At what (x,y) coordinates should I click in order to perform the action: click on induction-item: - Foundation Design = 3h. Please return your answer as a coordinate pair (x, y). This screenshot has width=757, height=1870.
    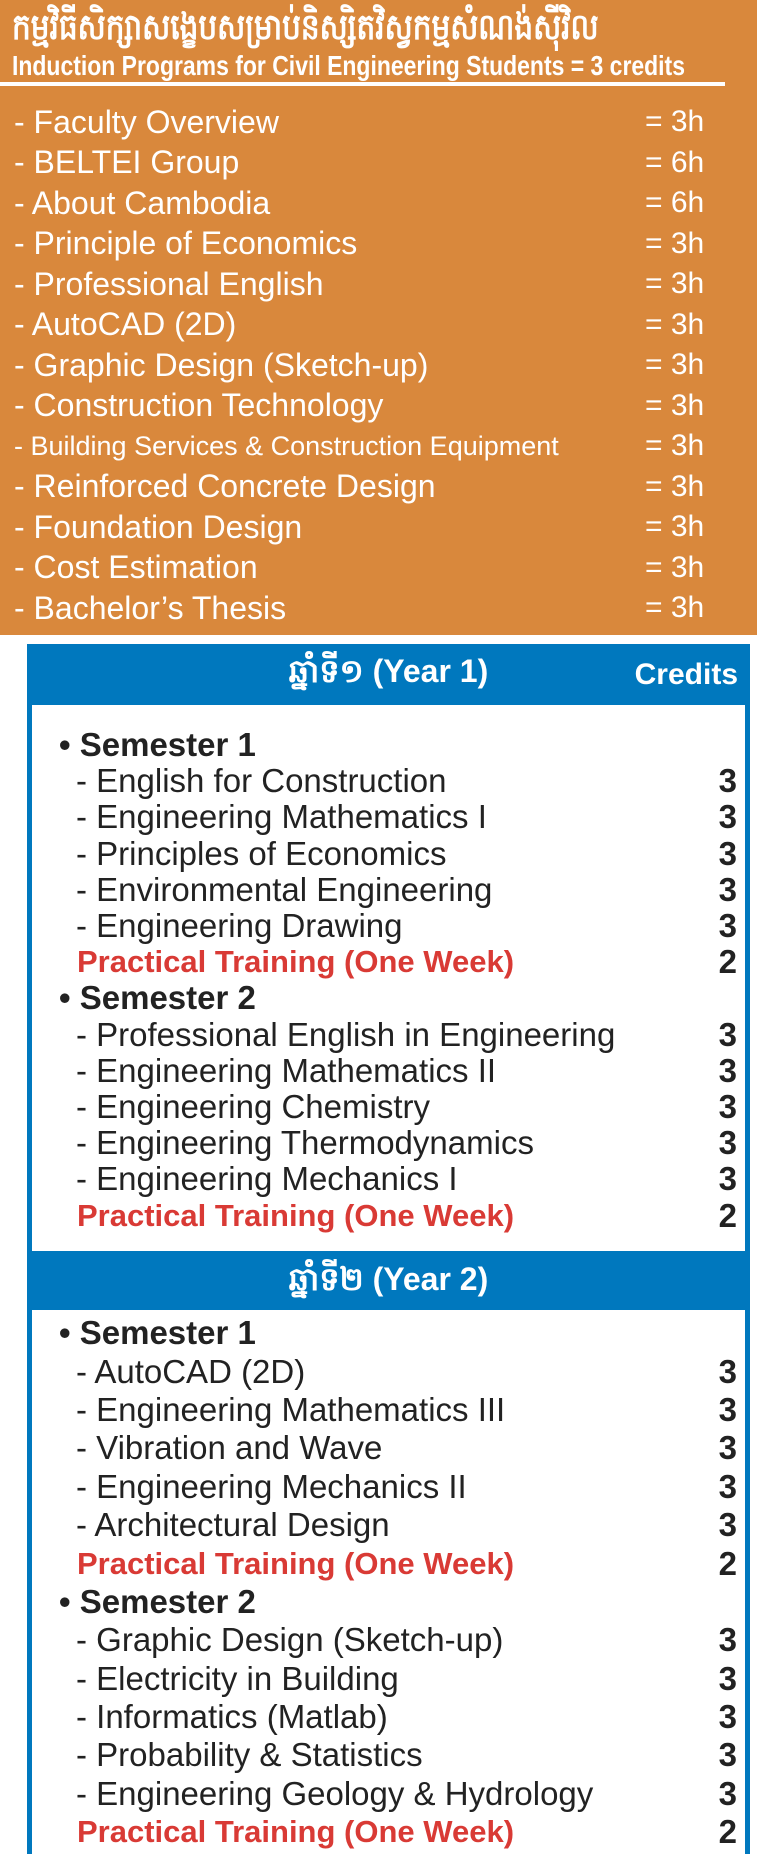
    Looking at the image, I should click on (381, 527).